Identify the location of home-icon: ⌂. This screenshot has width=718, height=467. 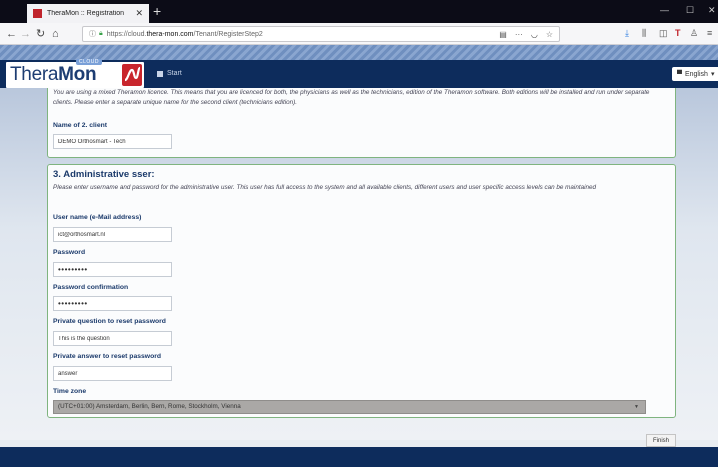
(55, 34).